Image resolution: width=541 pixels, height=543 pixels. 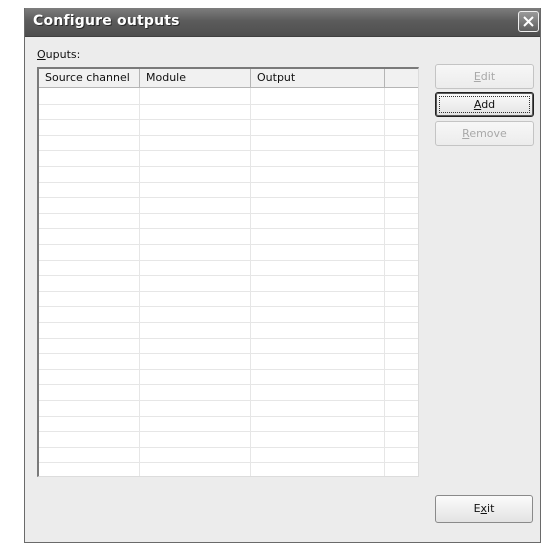 I want to click on column-header-source-channel: Source channel, so click(x=89, y=78).